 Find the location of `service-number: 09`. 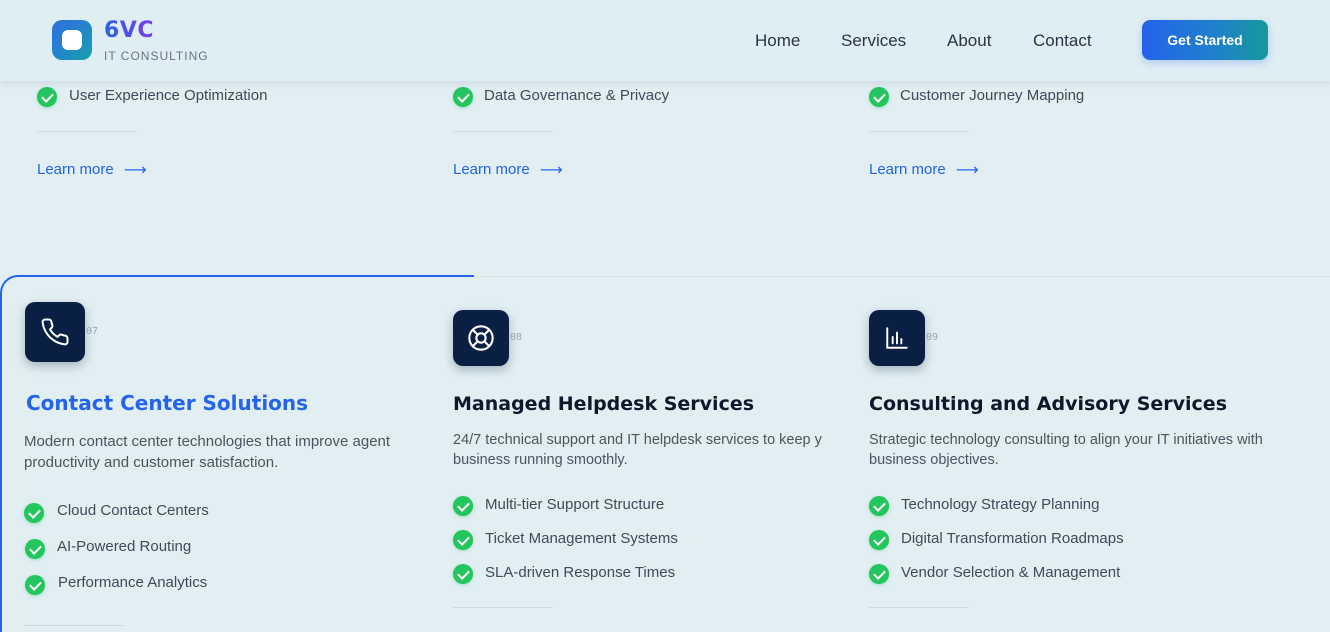

service-number: 09 is located at coordinates (932, 337).